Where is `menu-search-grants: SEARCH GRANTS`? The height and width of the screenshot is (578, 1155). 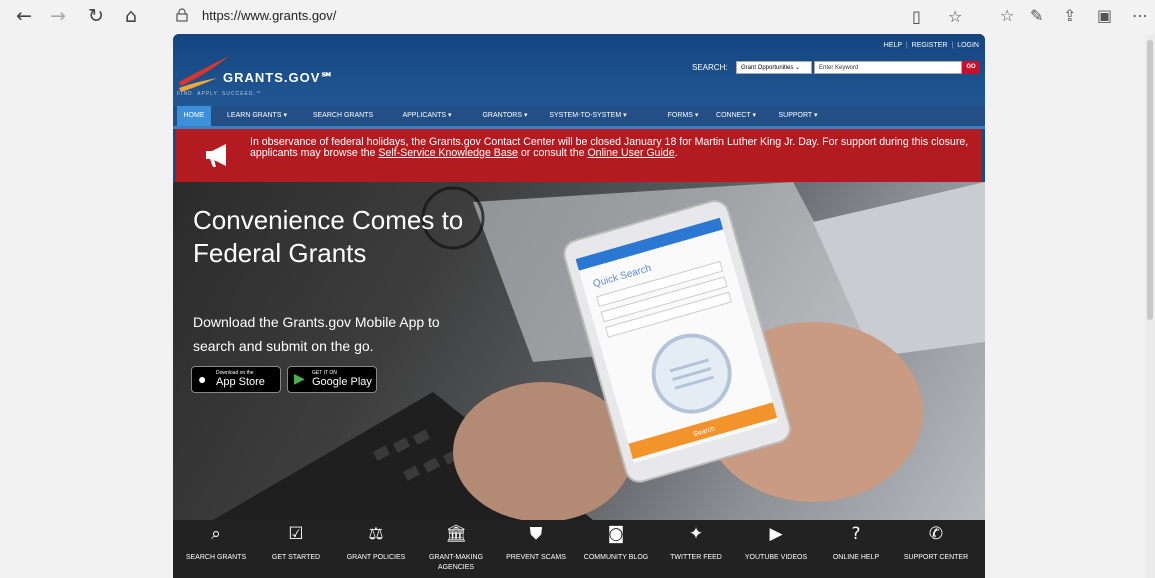 menu-search-grants: SEARCH GRANTS is located at coordinates (343, 116).